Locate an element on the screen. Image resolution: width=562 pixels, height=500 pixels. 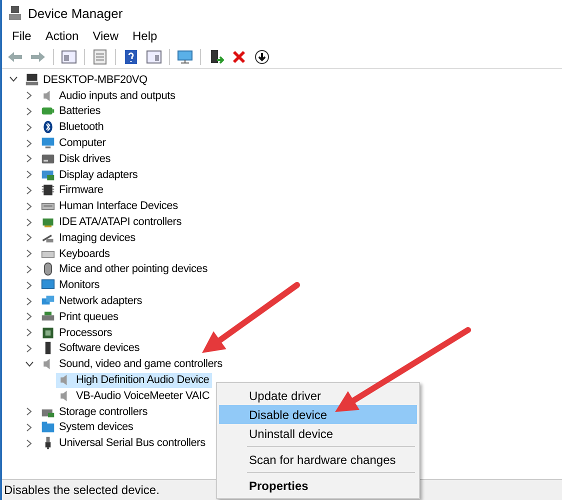
tree-item: Human Interface Devices is located at coordinates (110, 206).